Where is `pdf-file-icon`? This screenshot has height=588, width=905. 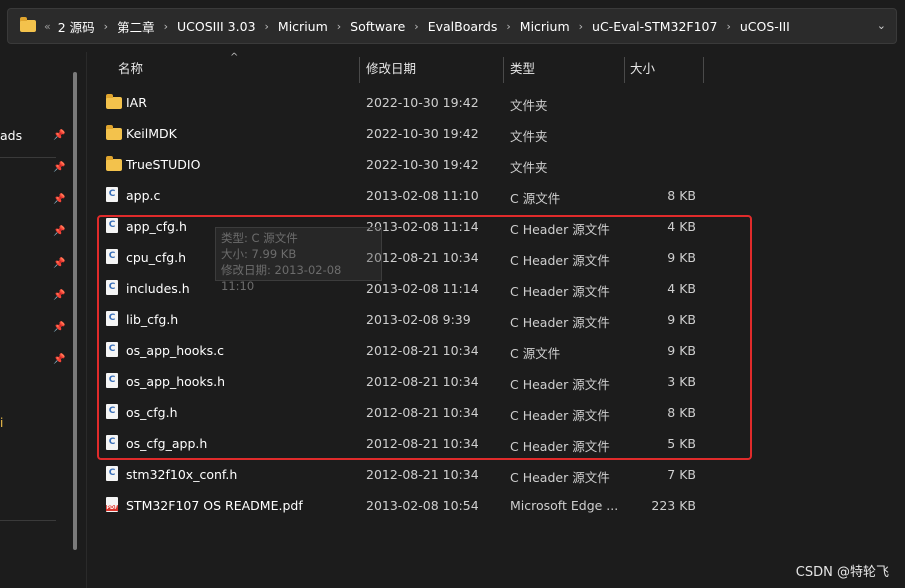 pdf-file-icon is located at coordinates (112, 504).